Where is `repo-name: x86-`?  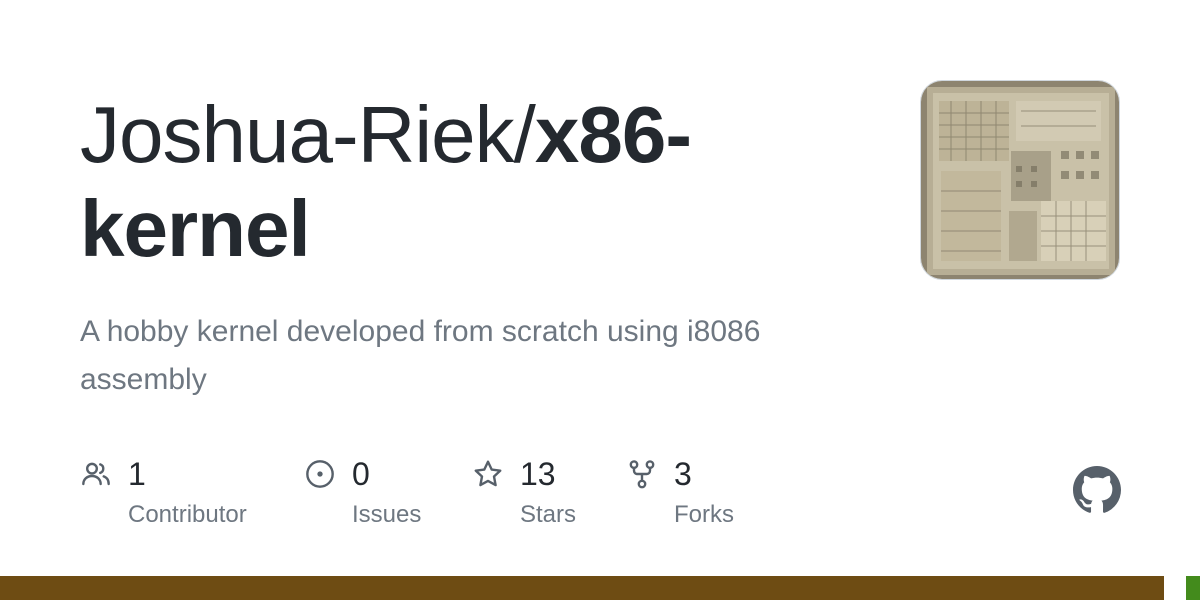 repo-name: x86- is located at coordinates (613, 134).